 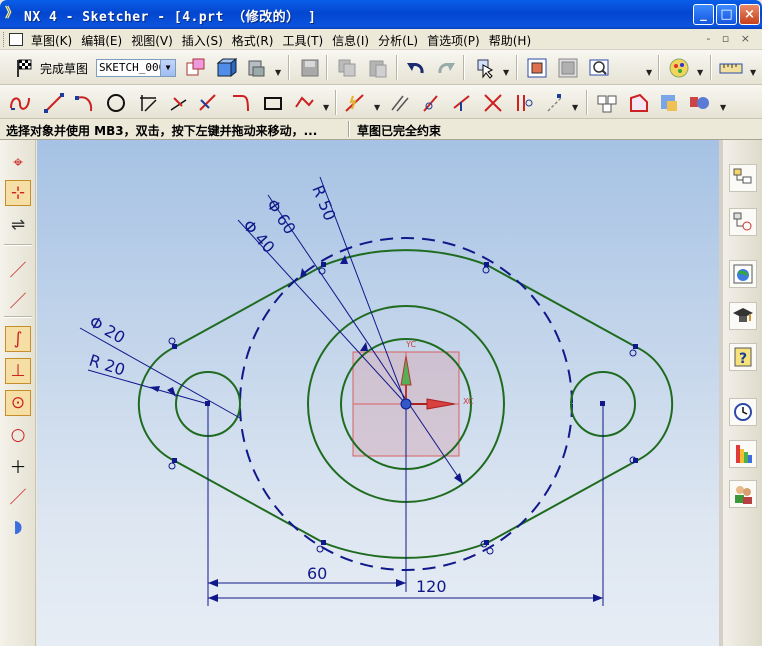 What do you see at coordinates (167, 68) in the screenshot?
I see `chevron-down-icon: ▼` at bounding box center [167, 68].